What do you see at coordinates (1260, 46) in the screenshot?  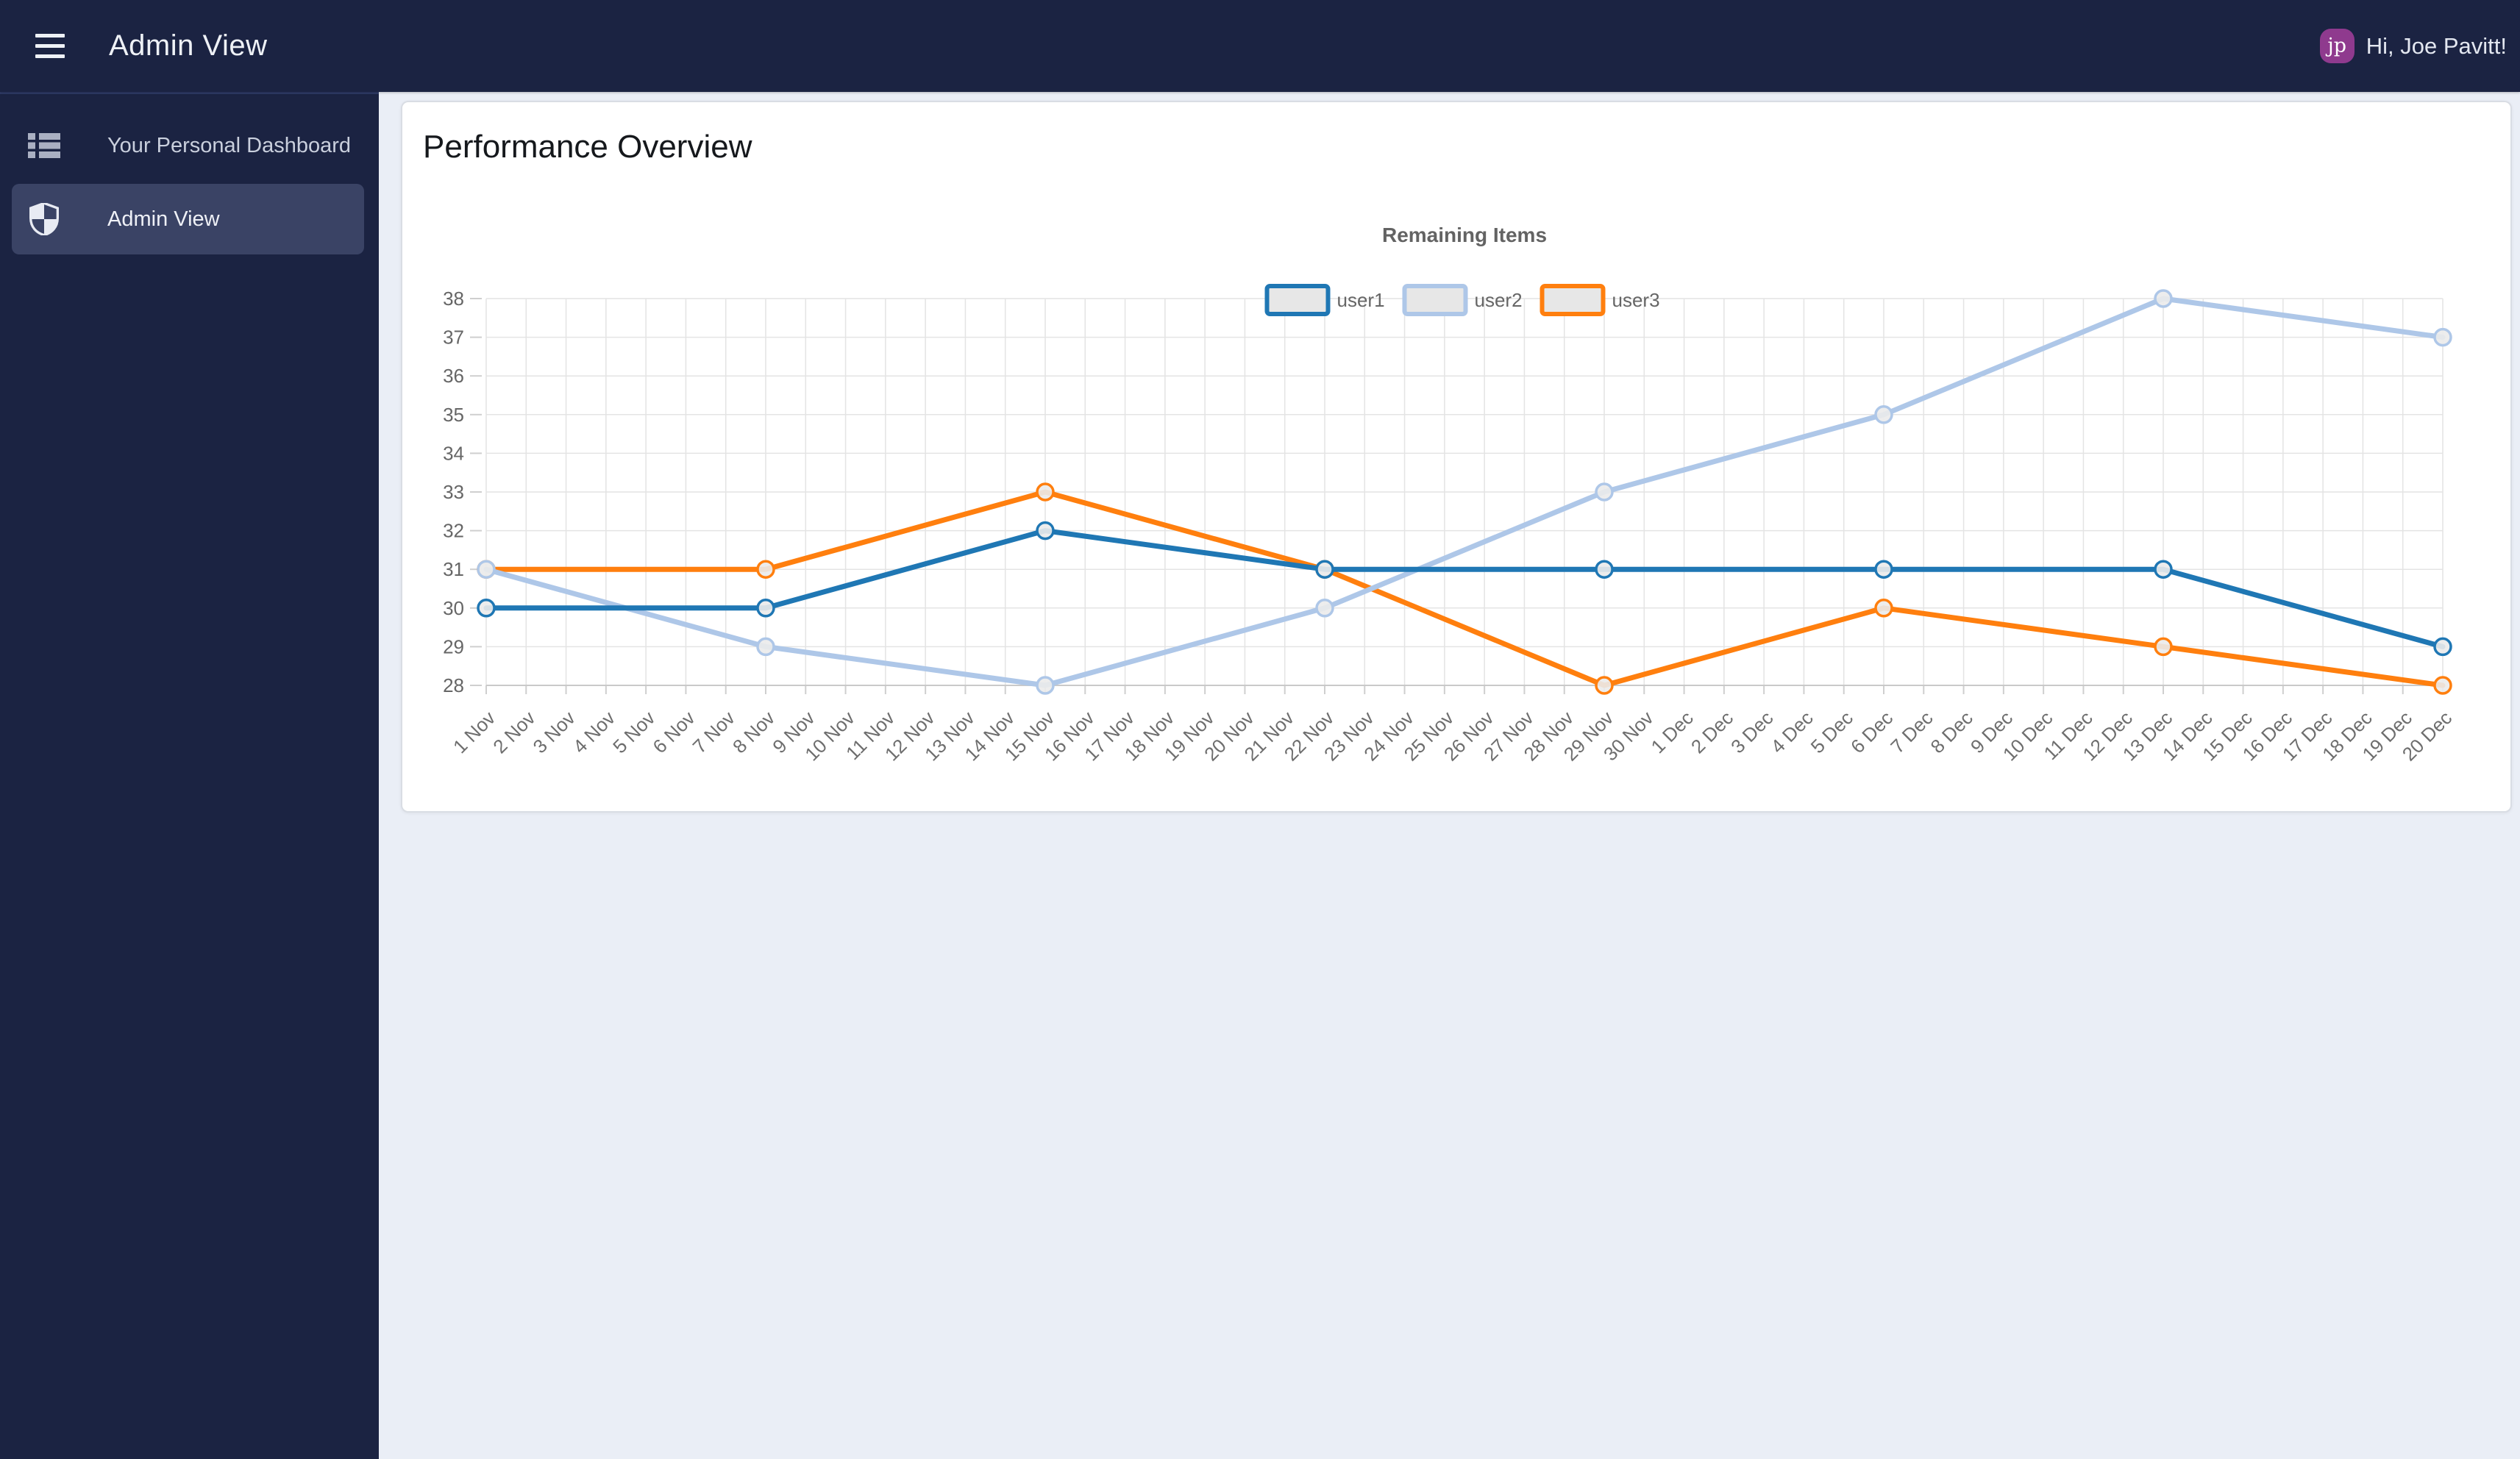 I see `app-header: Admin View jp Hi, Joe Pavitt!` at bounding box center [1260, 46].